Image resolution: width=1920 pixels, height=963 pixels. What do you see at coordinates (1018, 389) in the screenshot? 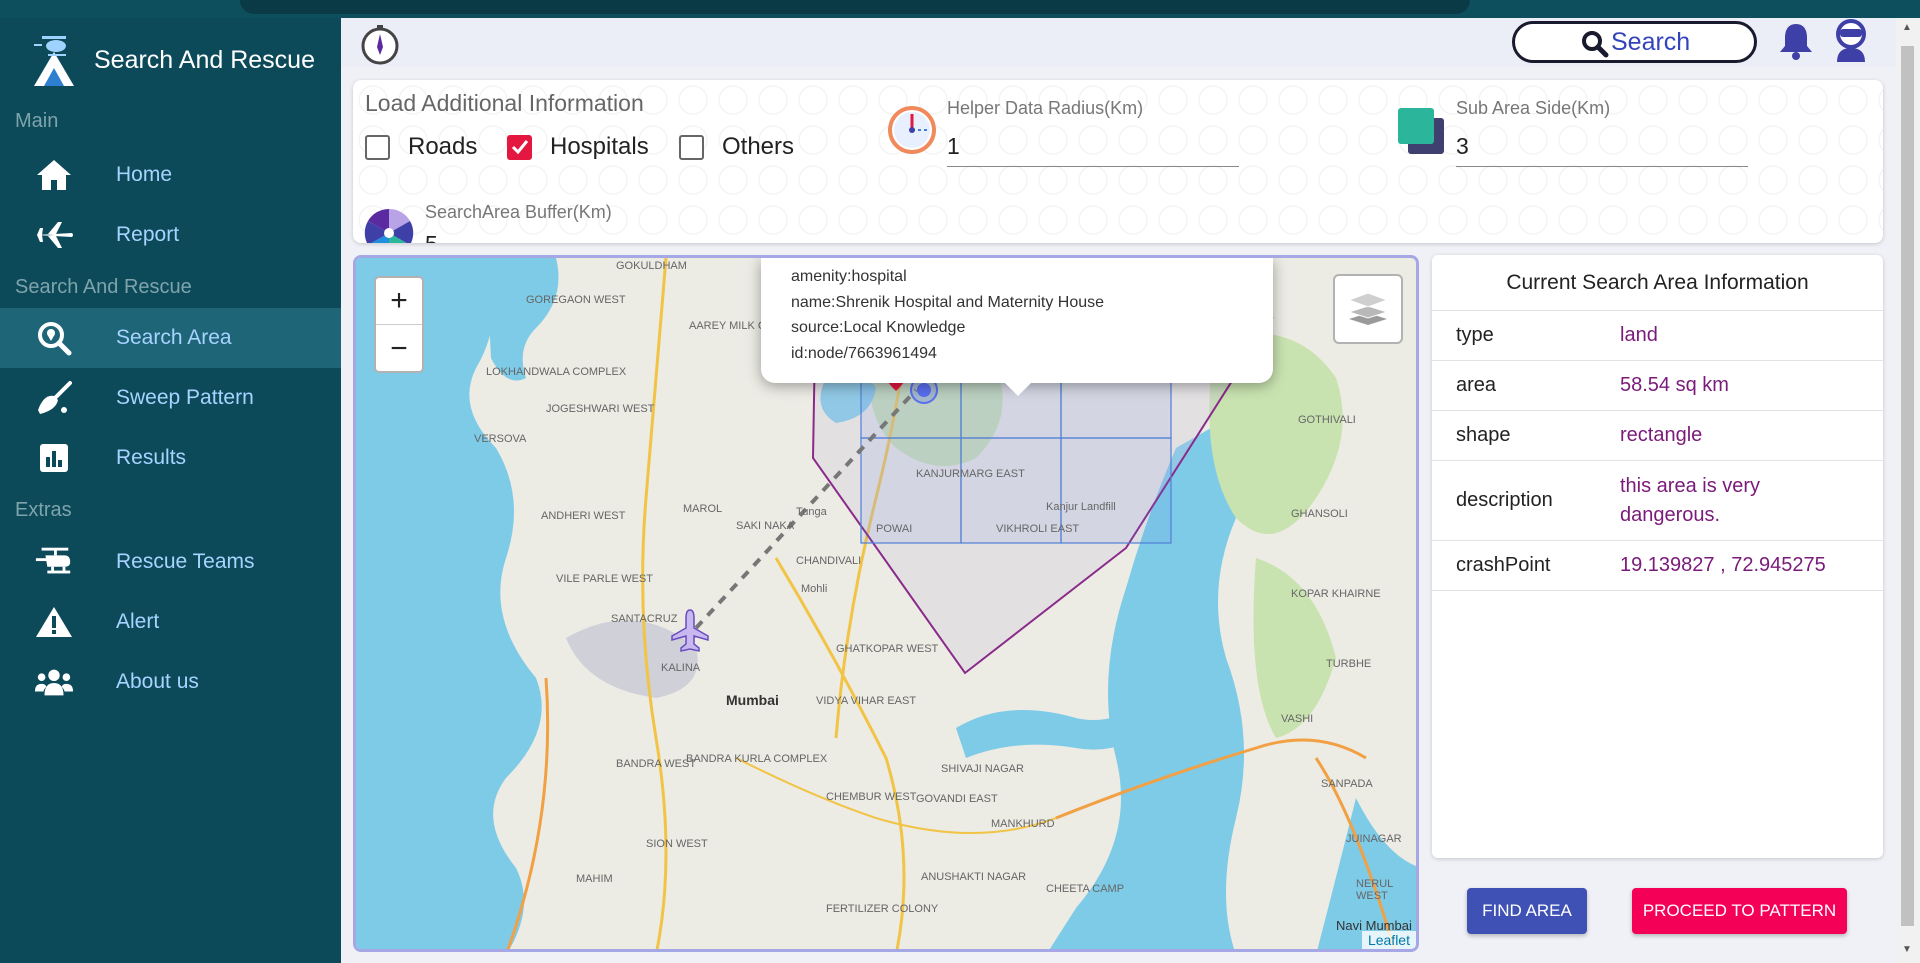
I see `popup-tip` at bounding box center [1018, 389].